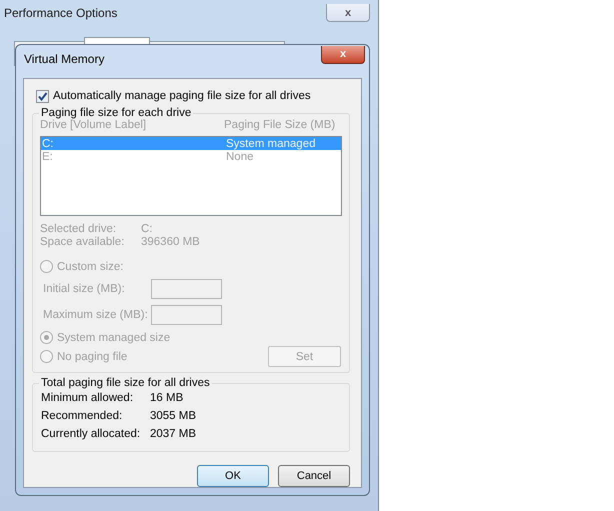  I want to click on total-value: 3055 MB, so click(173, 416).